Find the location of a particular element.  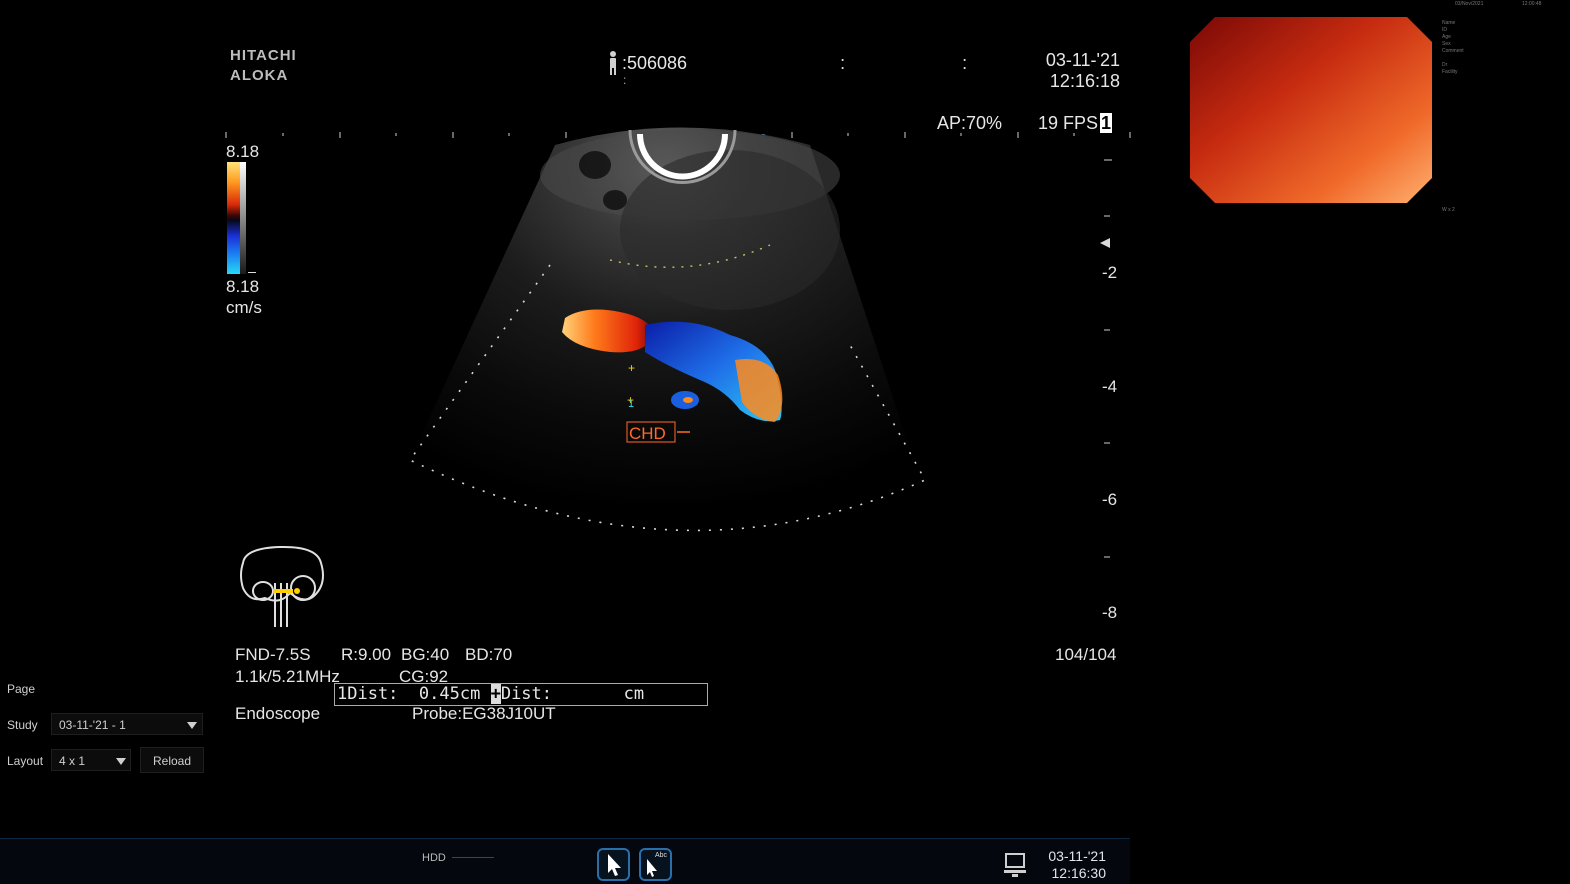

taskbar-time: 12:16:30 is located at coordinates (1079, 873).